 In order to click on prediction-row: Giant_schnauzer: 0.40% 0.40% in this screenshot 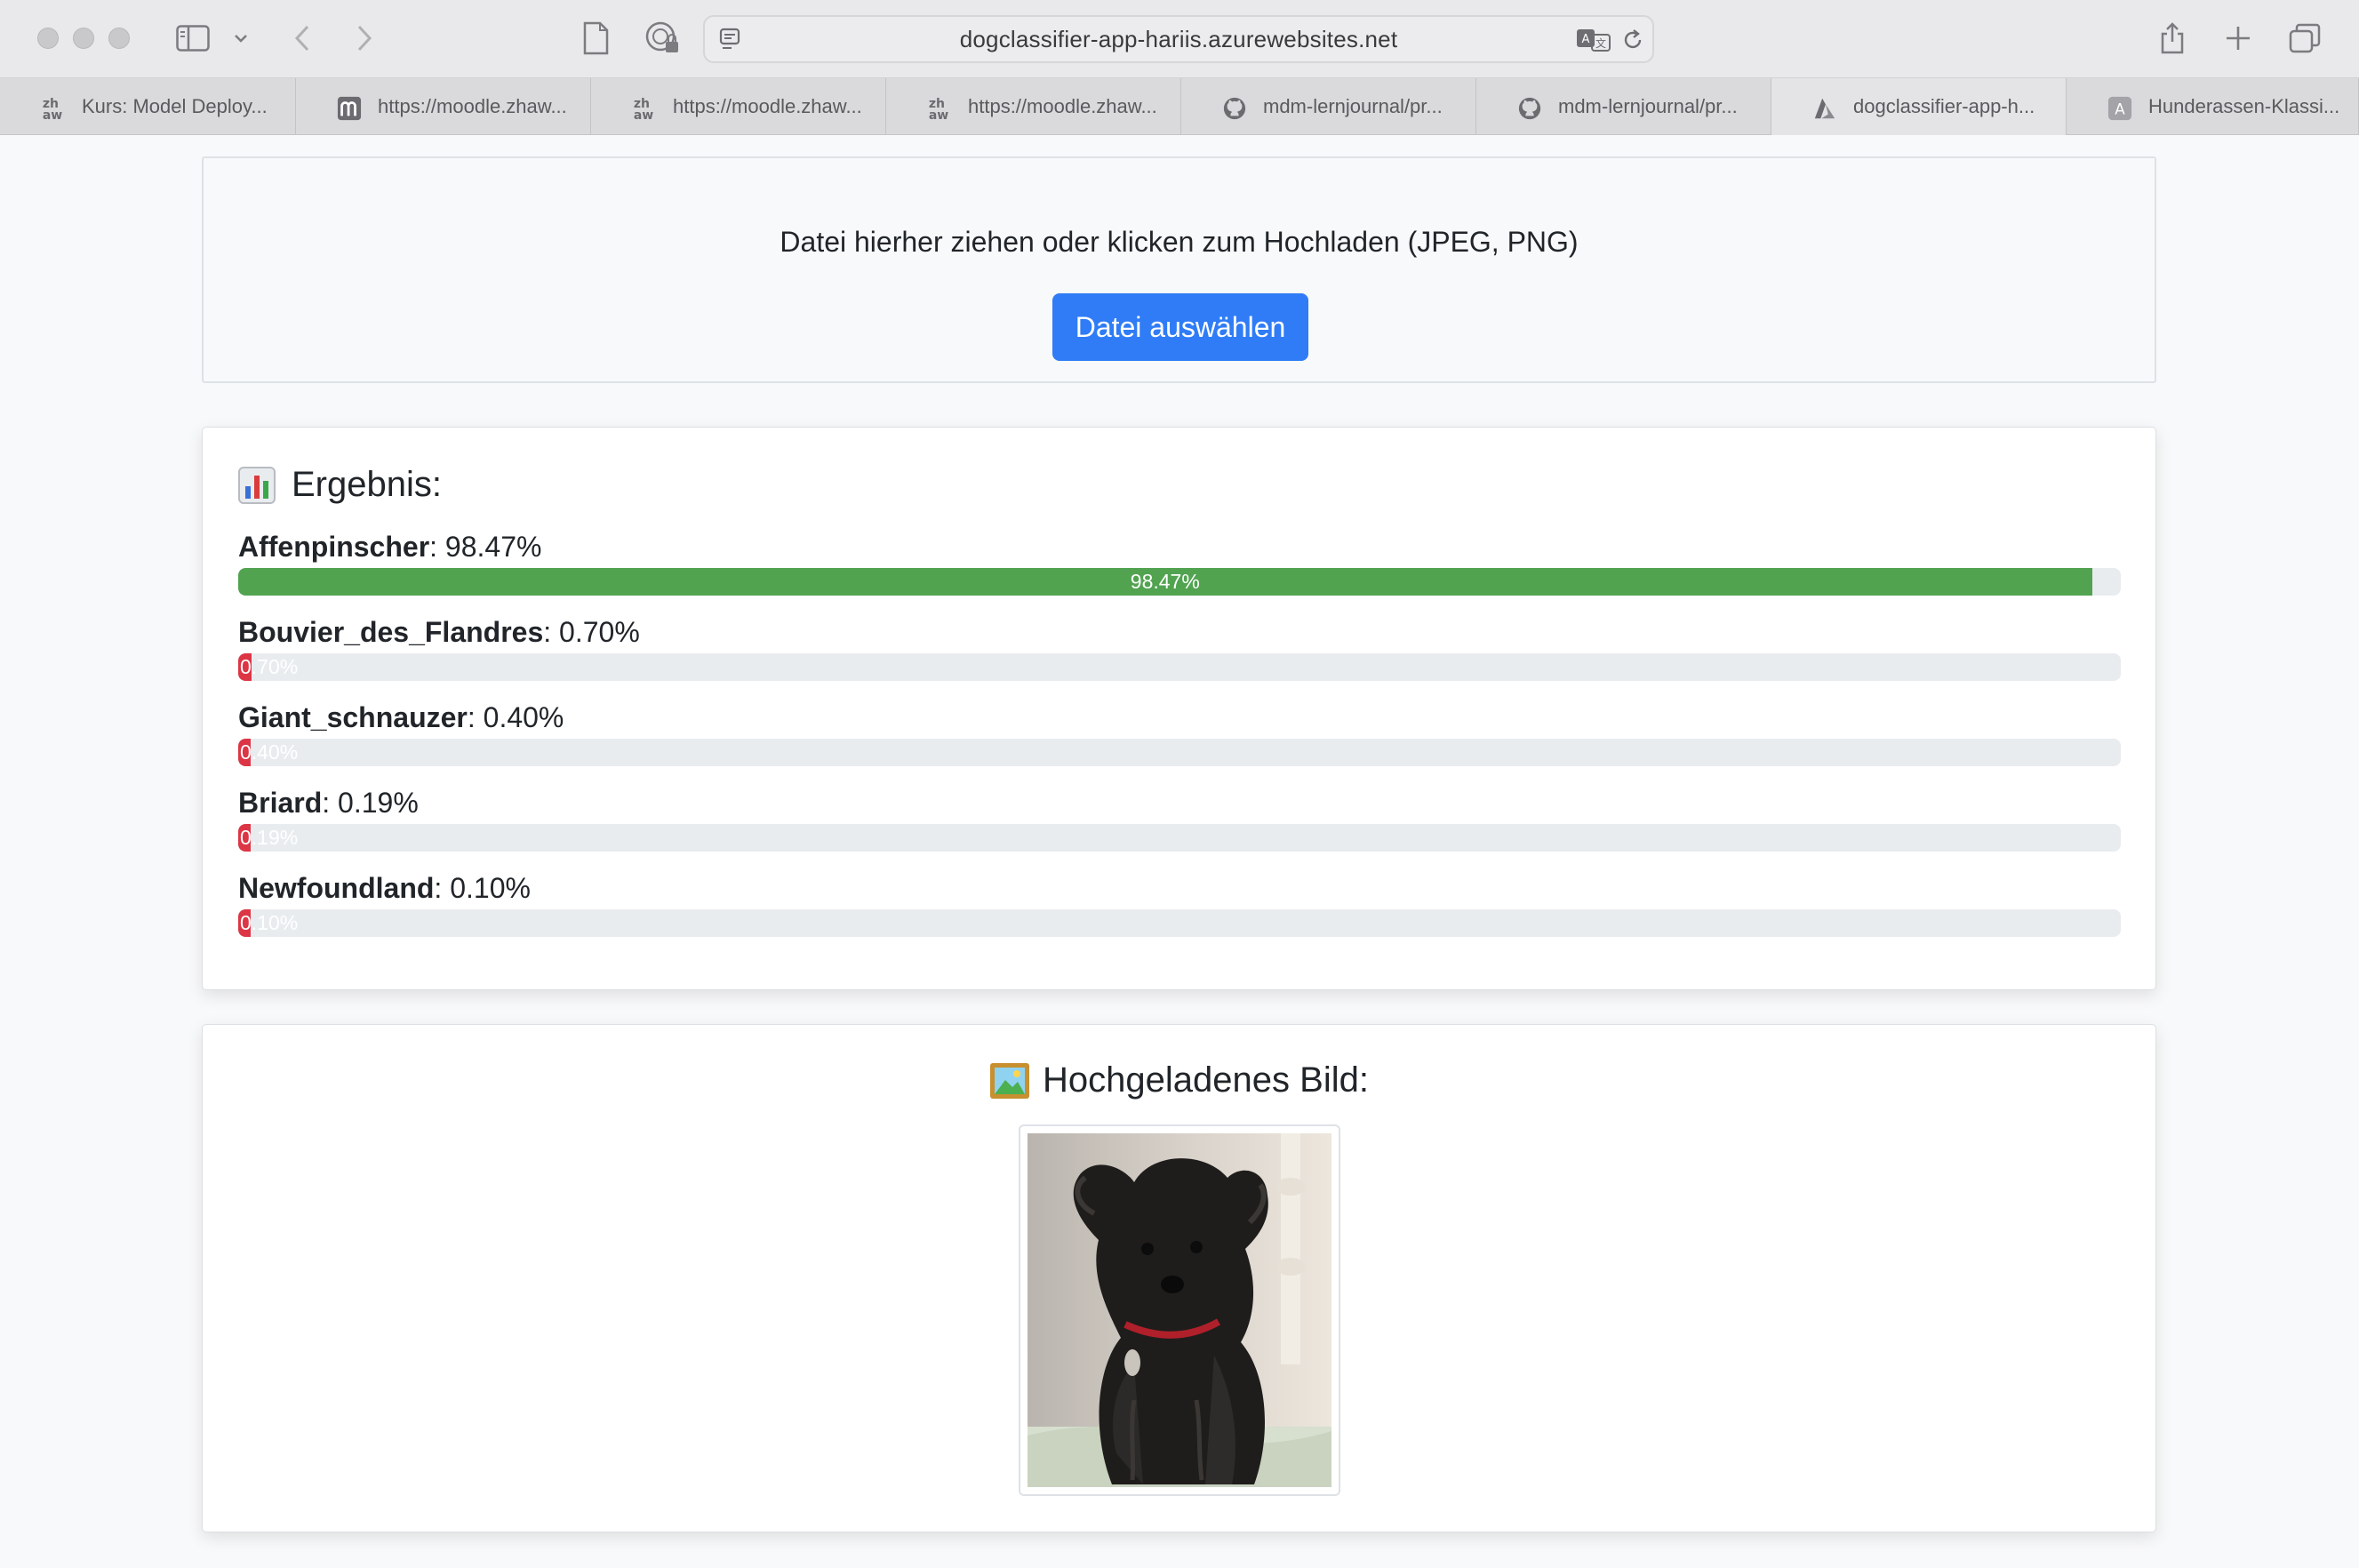, I will do `click(1179, 732)`.